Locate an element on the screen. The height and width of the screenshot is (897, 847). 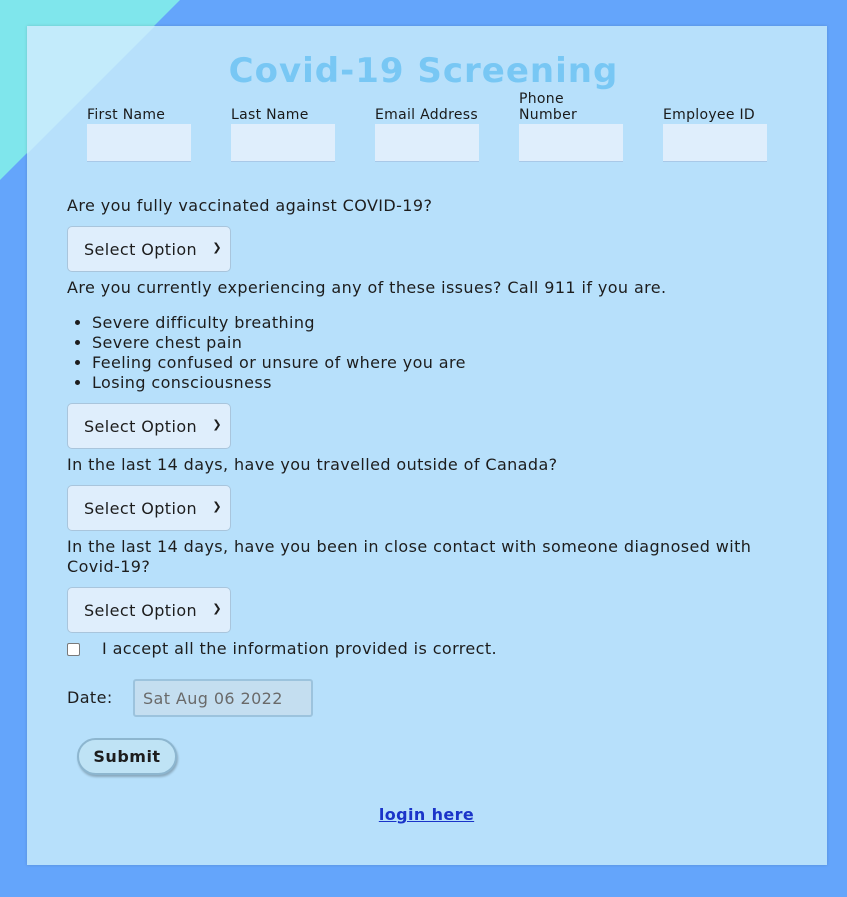
submit-button: Submit is located at coordinates (127, 756).